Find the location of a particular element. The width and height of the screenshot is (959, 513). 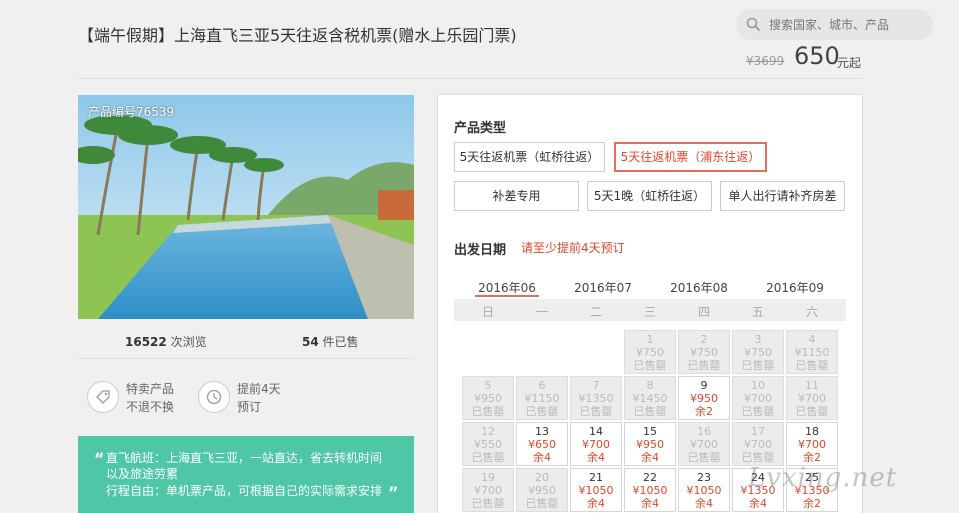

option-supplement: 补差专用 is located at coordinates (516, 196).